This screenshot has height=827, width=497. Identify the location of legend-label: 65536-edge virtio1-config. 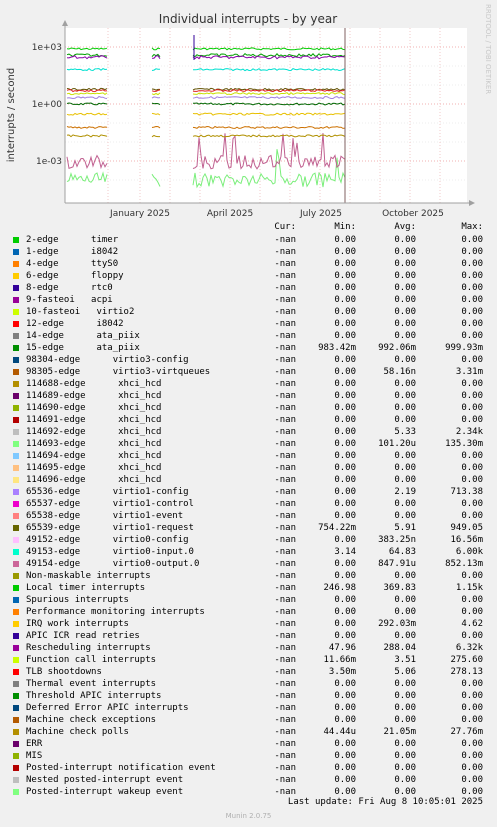
(107, 492).